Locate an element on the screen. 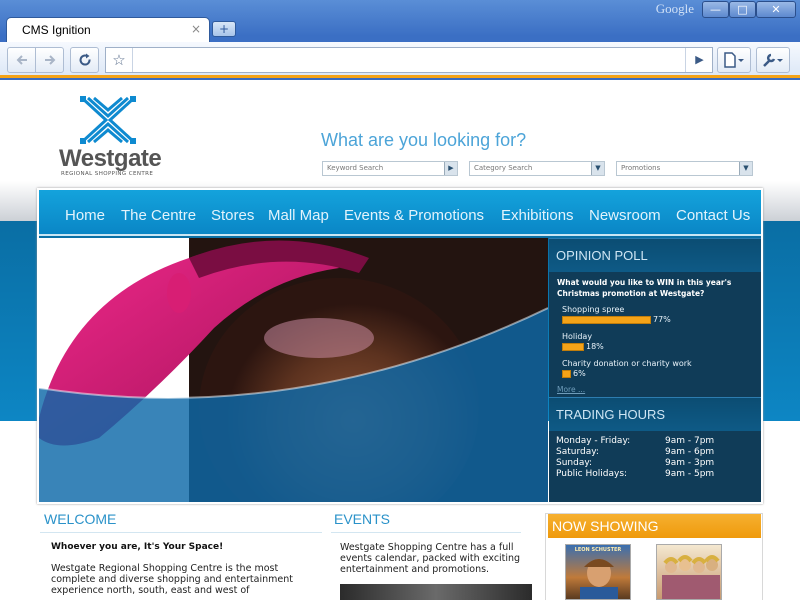 The height and width of the screenshot is (600, 800). wrench-menu-button is located at coordinates (773, 60).